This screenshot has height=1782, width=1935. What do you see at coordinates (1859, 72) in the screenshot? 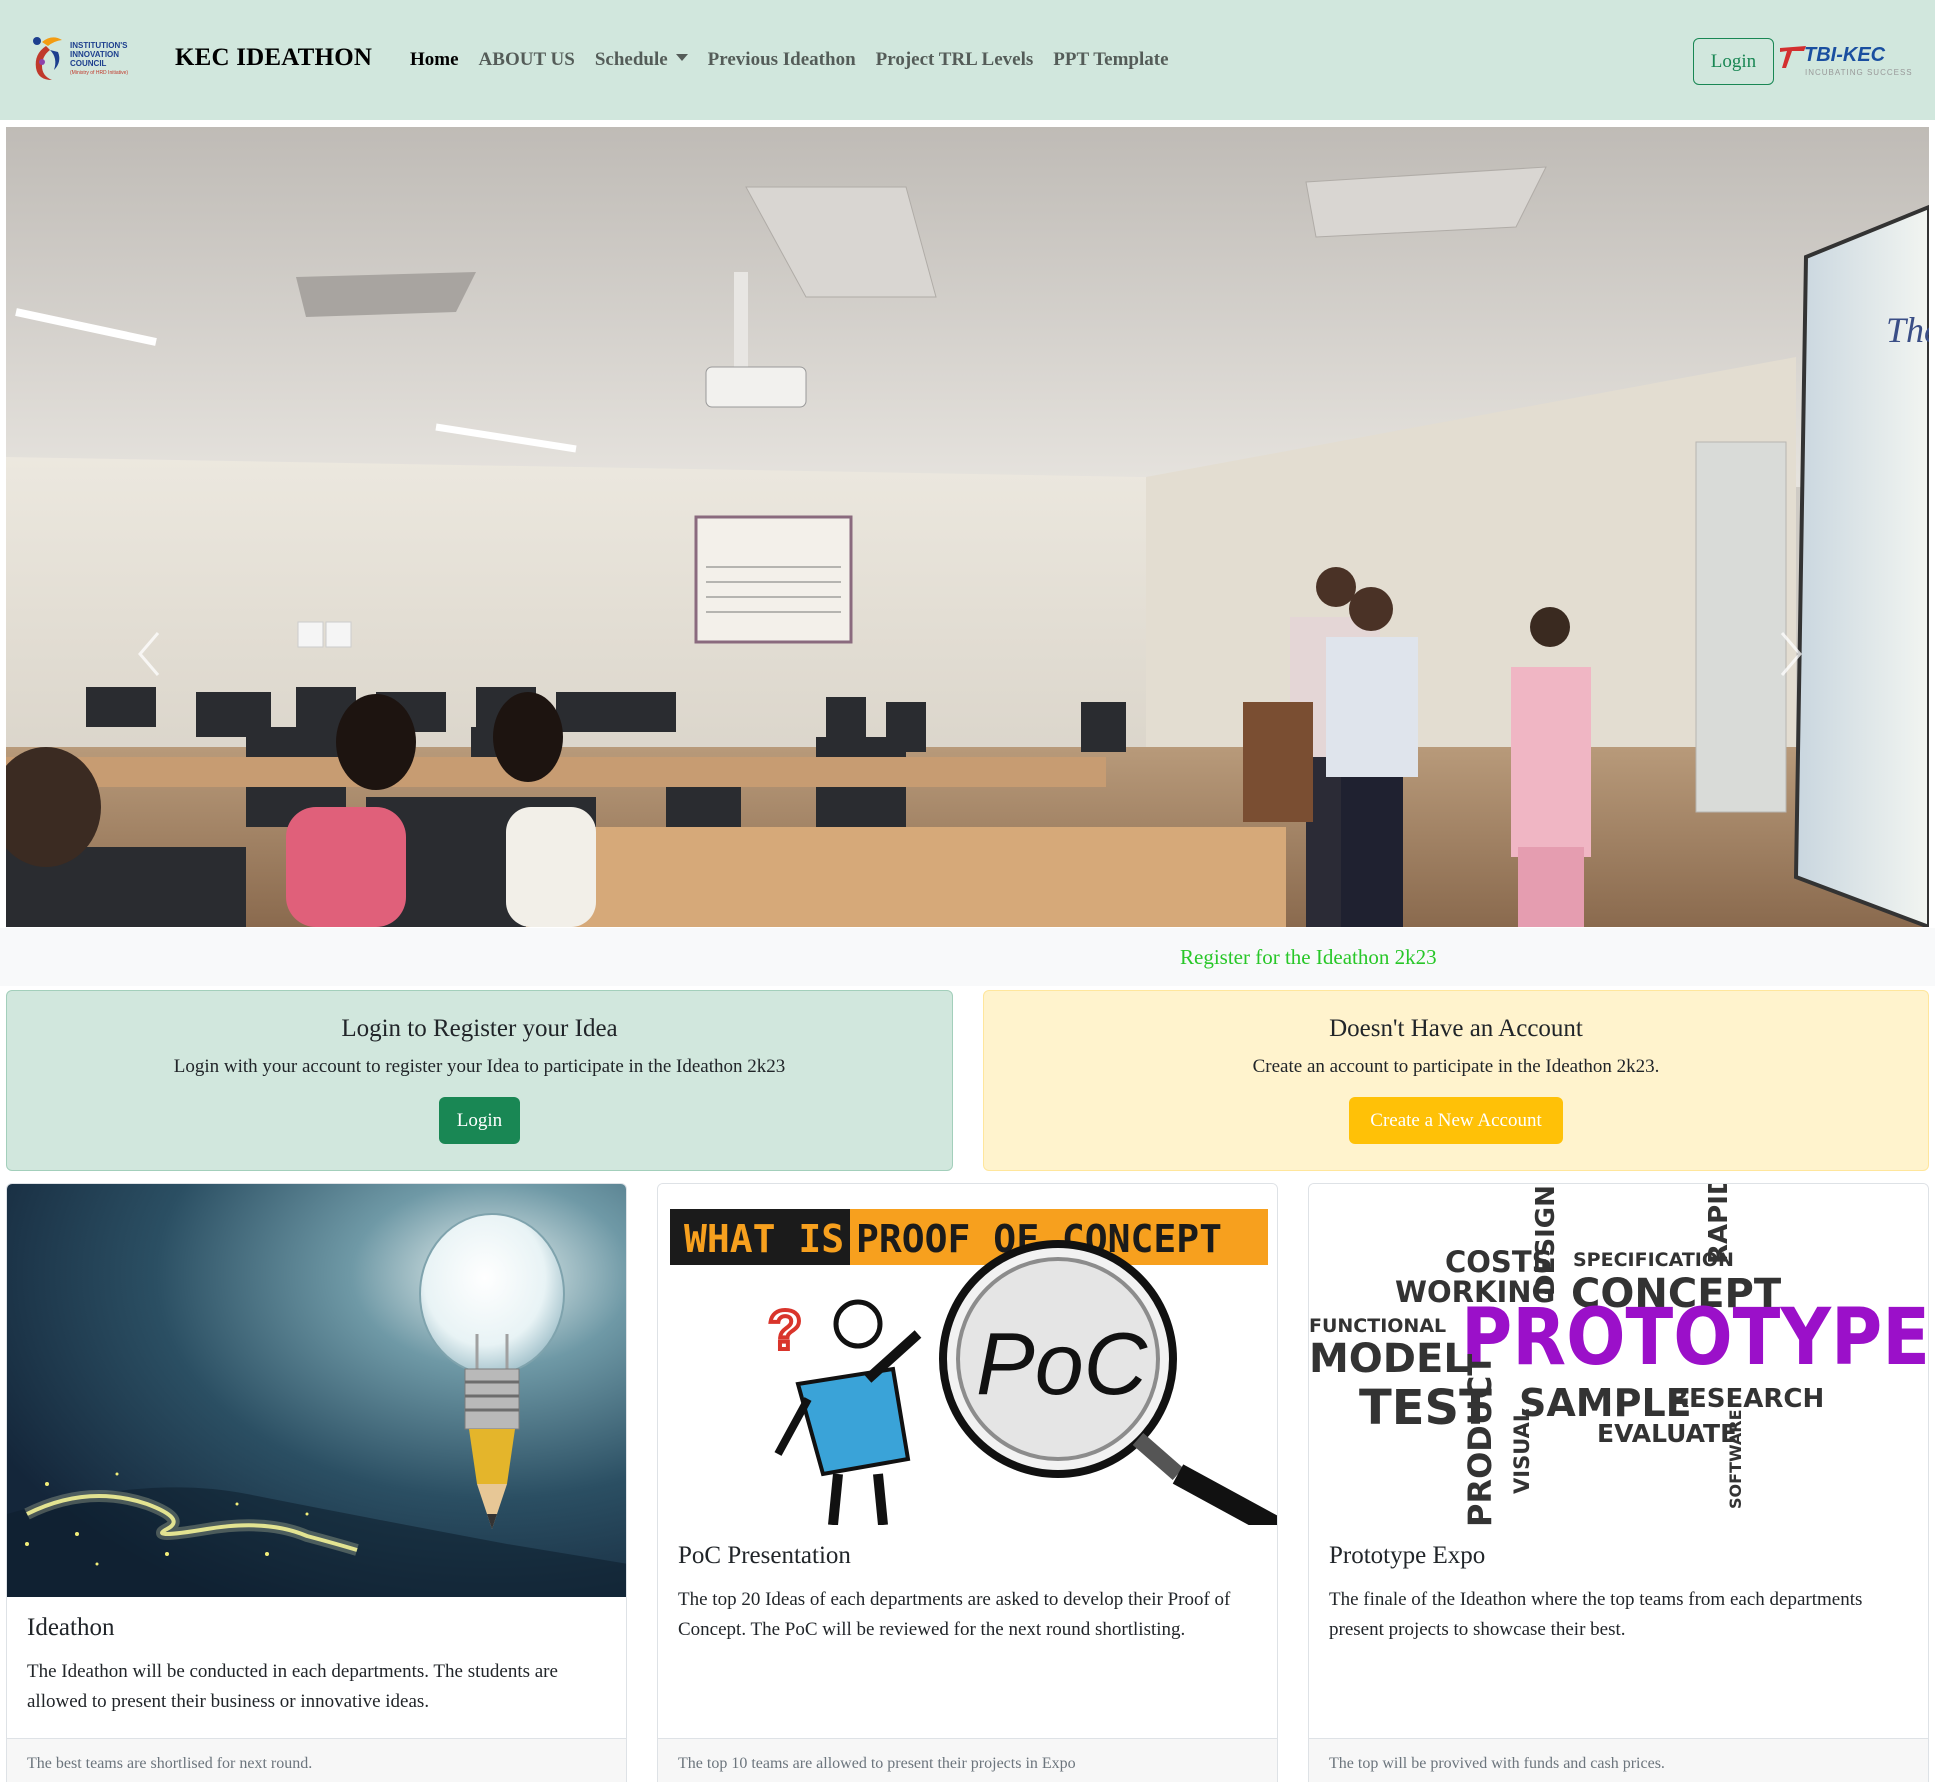
I see `tbi-logo-subtext: INCUBATING SUCCESS` at bounding box center [1859, 72].